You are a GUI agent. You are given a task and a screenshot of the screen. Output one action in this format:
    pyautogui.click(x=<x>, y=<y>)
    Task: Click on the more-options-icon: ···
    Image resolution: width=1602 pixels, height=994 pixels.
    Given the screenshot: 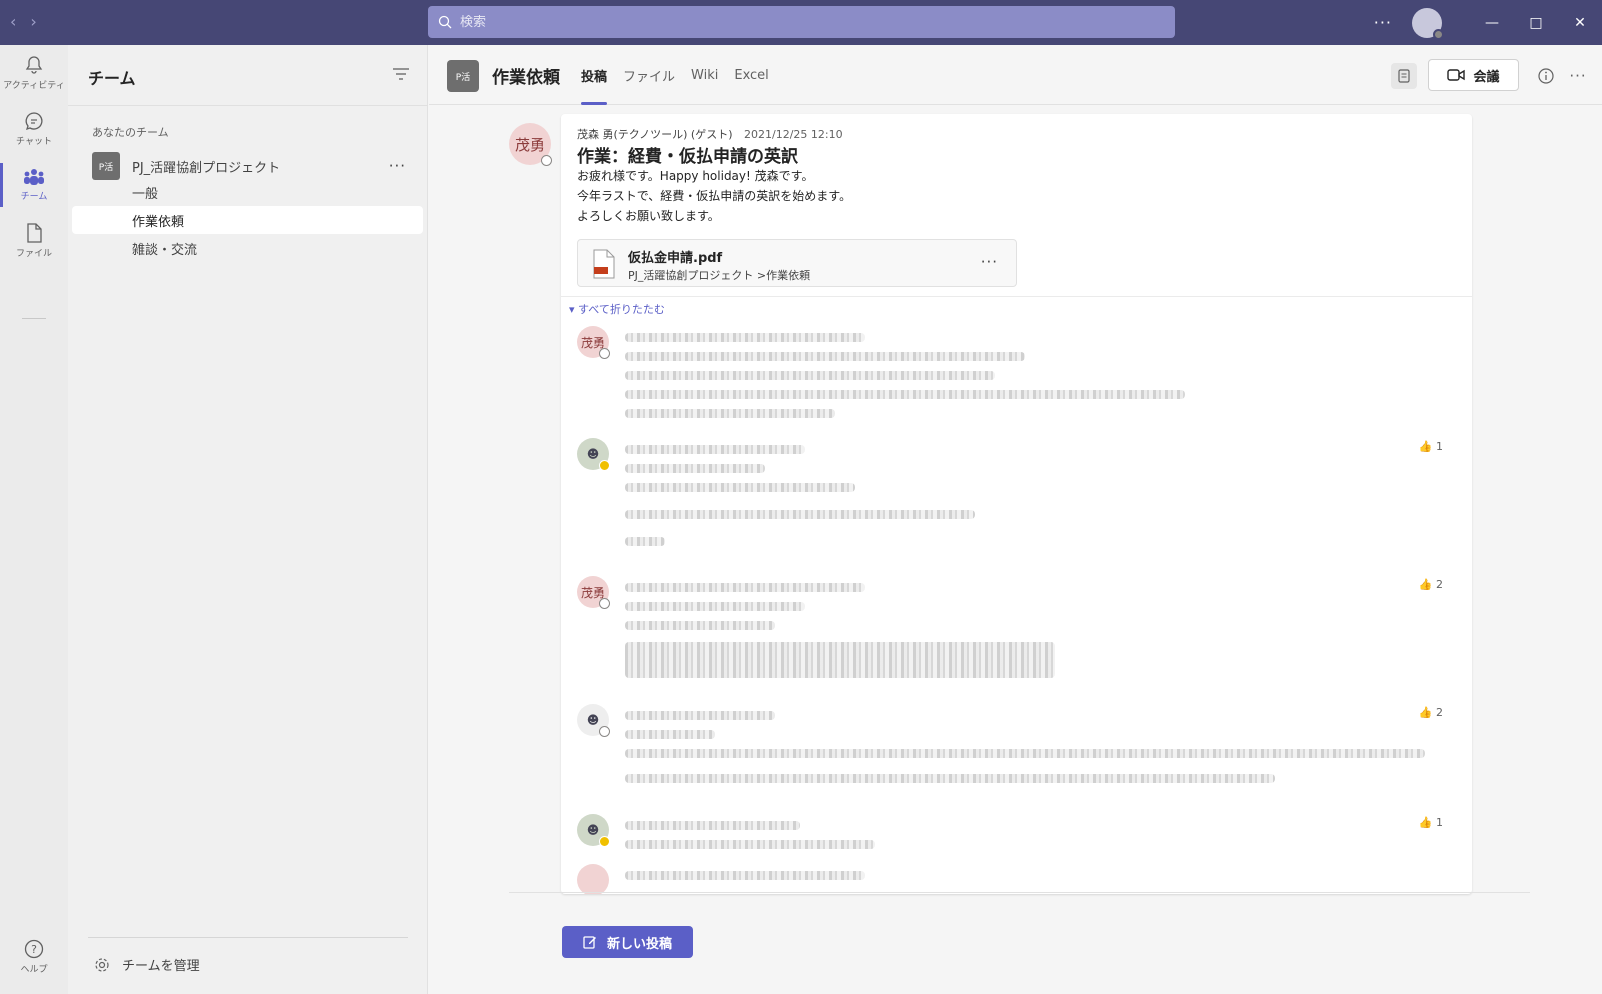 What is the action you would take?
    pyautogui.click(x=1383, y=22)
    